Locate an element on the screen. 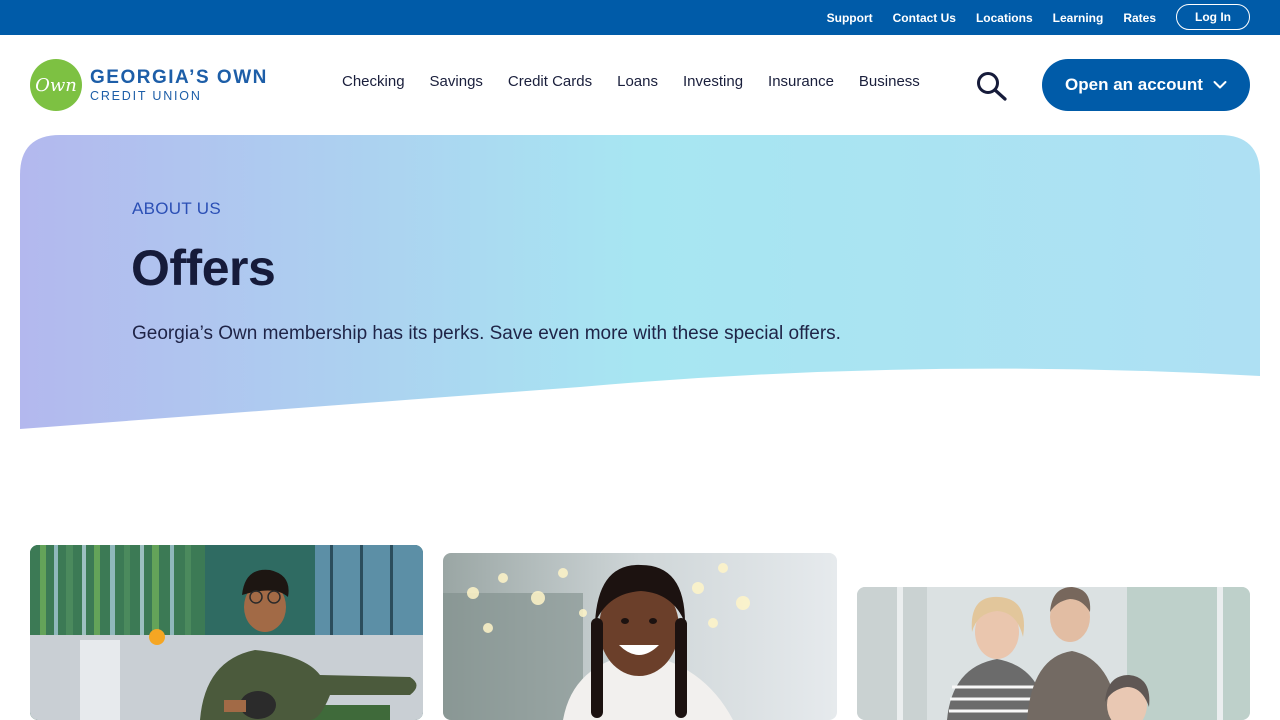 The image size is (1280, 720). utility-link-support: Support is located at coordinates (850, 18).